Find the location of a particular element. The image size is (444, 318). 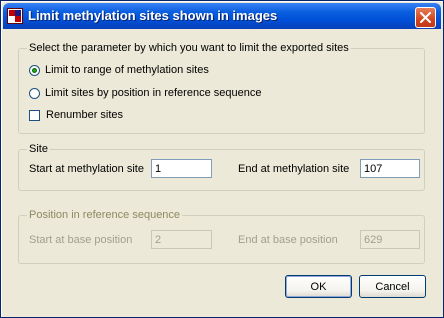

start-site-input is located at coordinates (181, 168).